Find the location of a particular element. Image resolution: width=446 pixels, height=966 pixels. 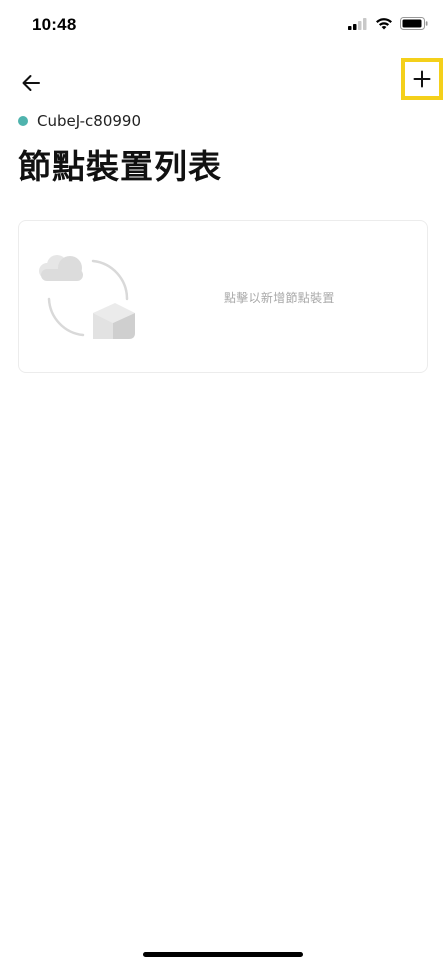

box-icon is located at coordinates (114, 321).